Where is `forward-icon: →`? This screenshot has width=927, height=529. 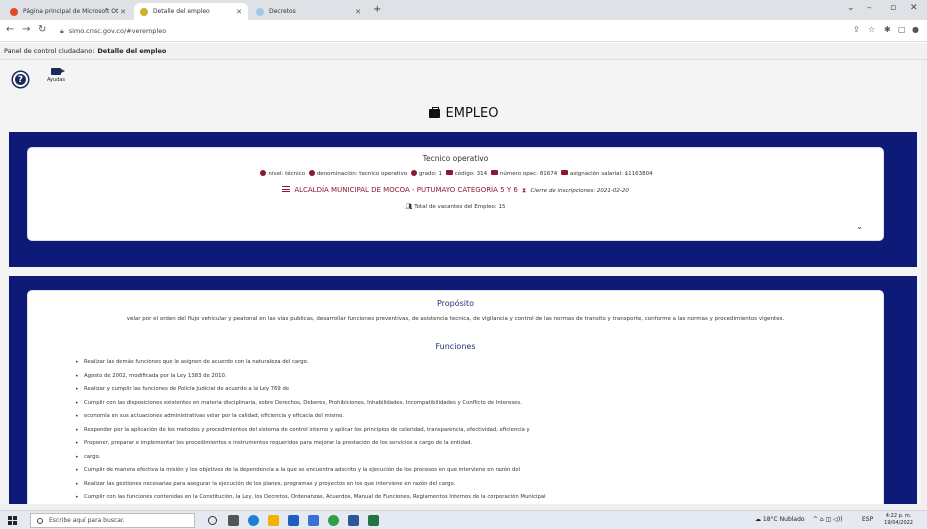
forward-icon: → is located at coordinates (26, 29).